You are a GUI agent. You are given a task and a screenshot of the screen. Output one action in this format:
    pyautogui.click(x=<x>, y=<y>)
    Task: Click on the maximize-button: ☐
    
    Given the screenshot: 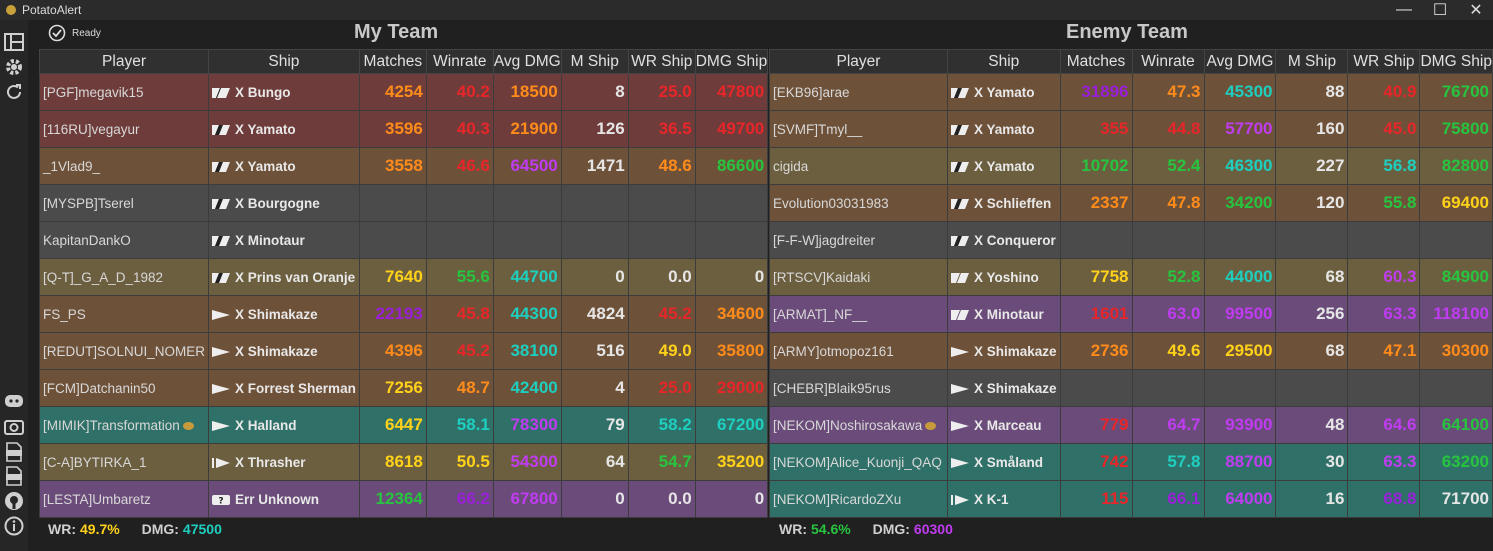 What is the action you would take?
    pyautogui.click(x=1440, y=10)
    